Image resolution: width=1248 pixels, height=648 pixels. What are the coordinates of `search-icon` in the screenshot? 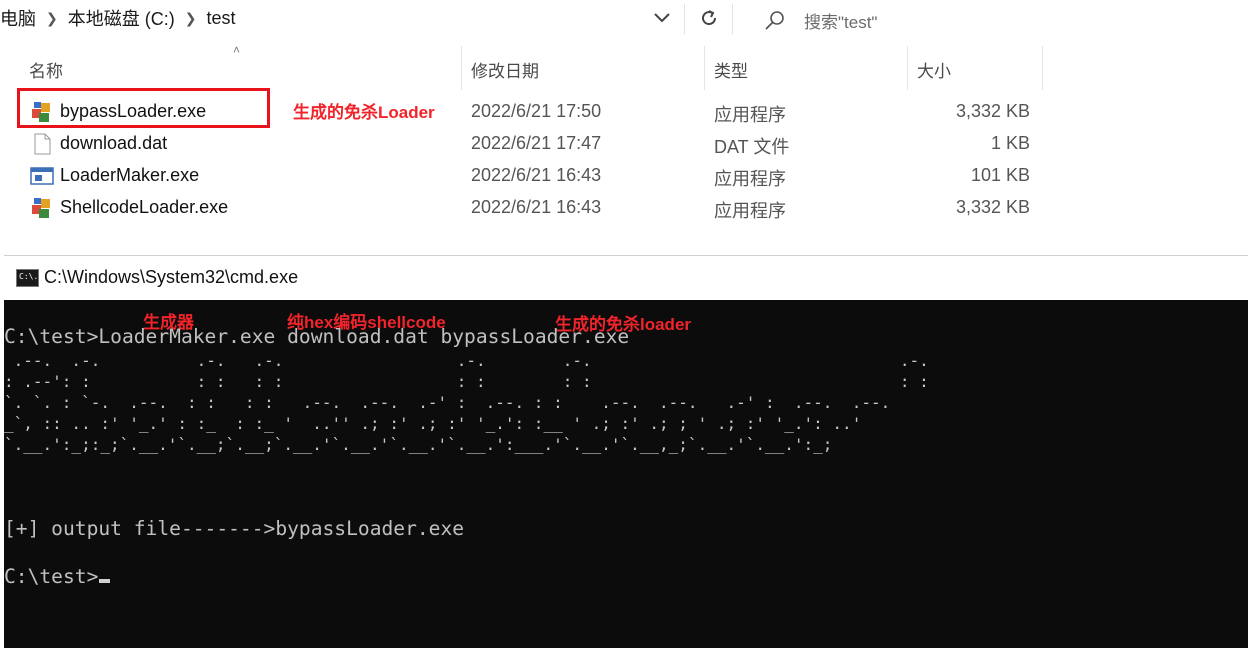 It's located at (774, 20).